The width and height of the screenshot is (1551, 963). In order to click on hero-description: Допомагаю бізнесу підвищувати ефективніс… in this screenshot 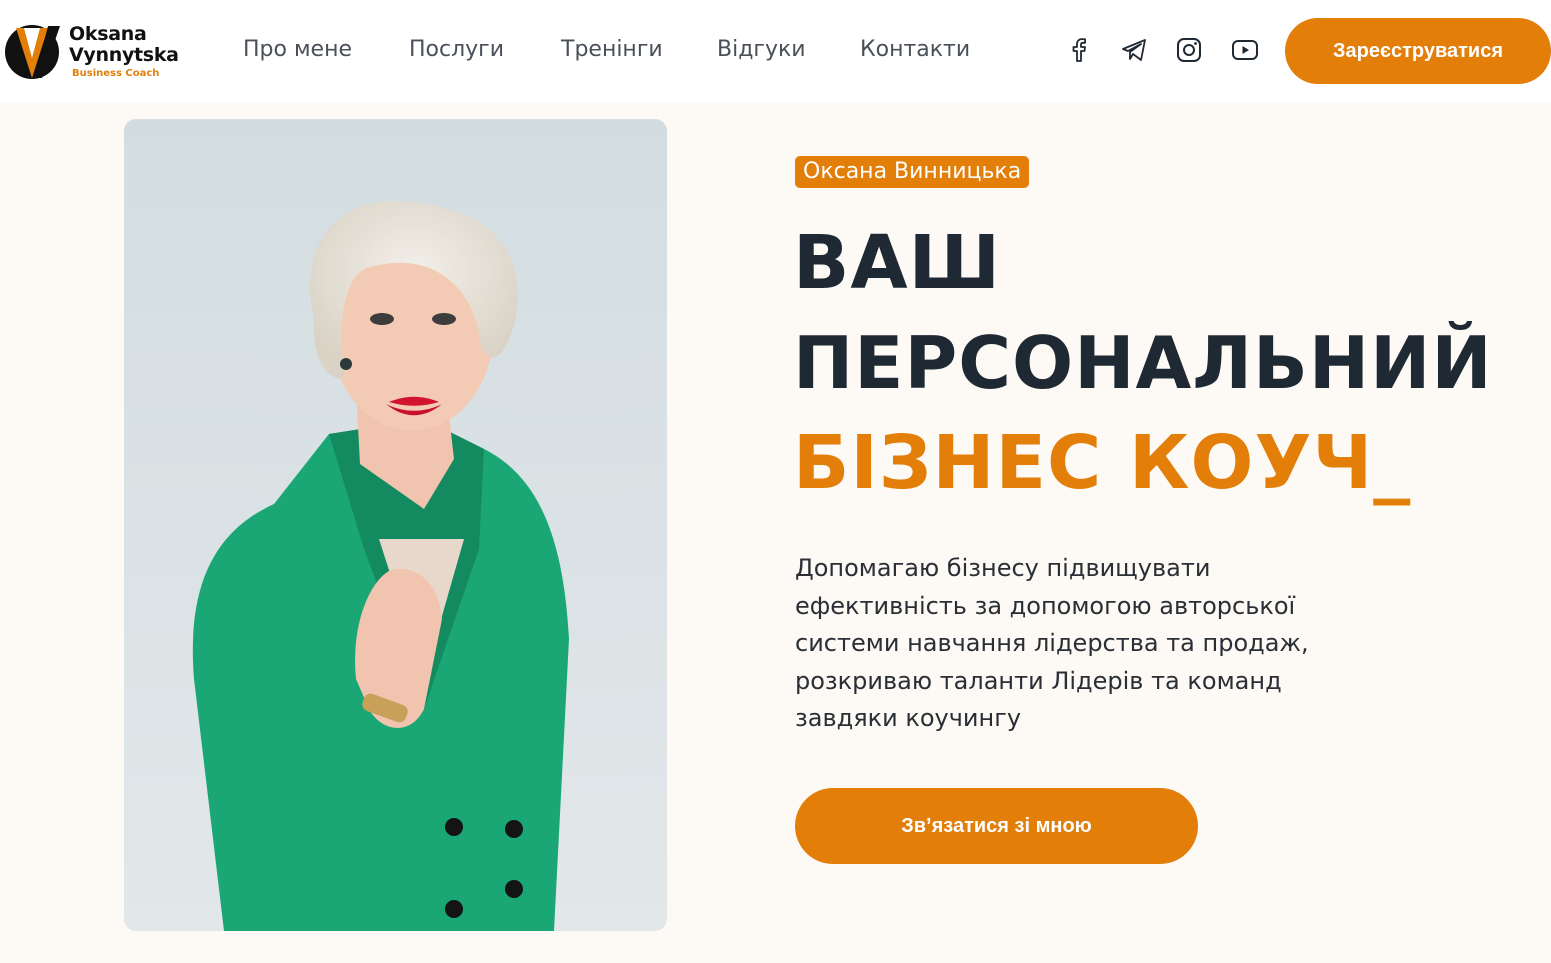, I will do `click(1052, 643)`.